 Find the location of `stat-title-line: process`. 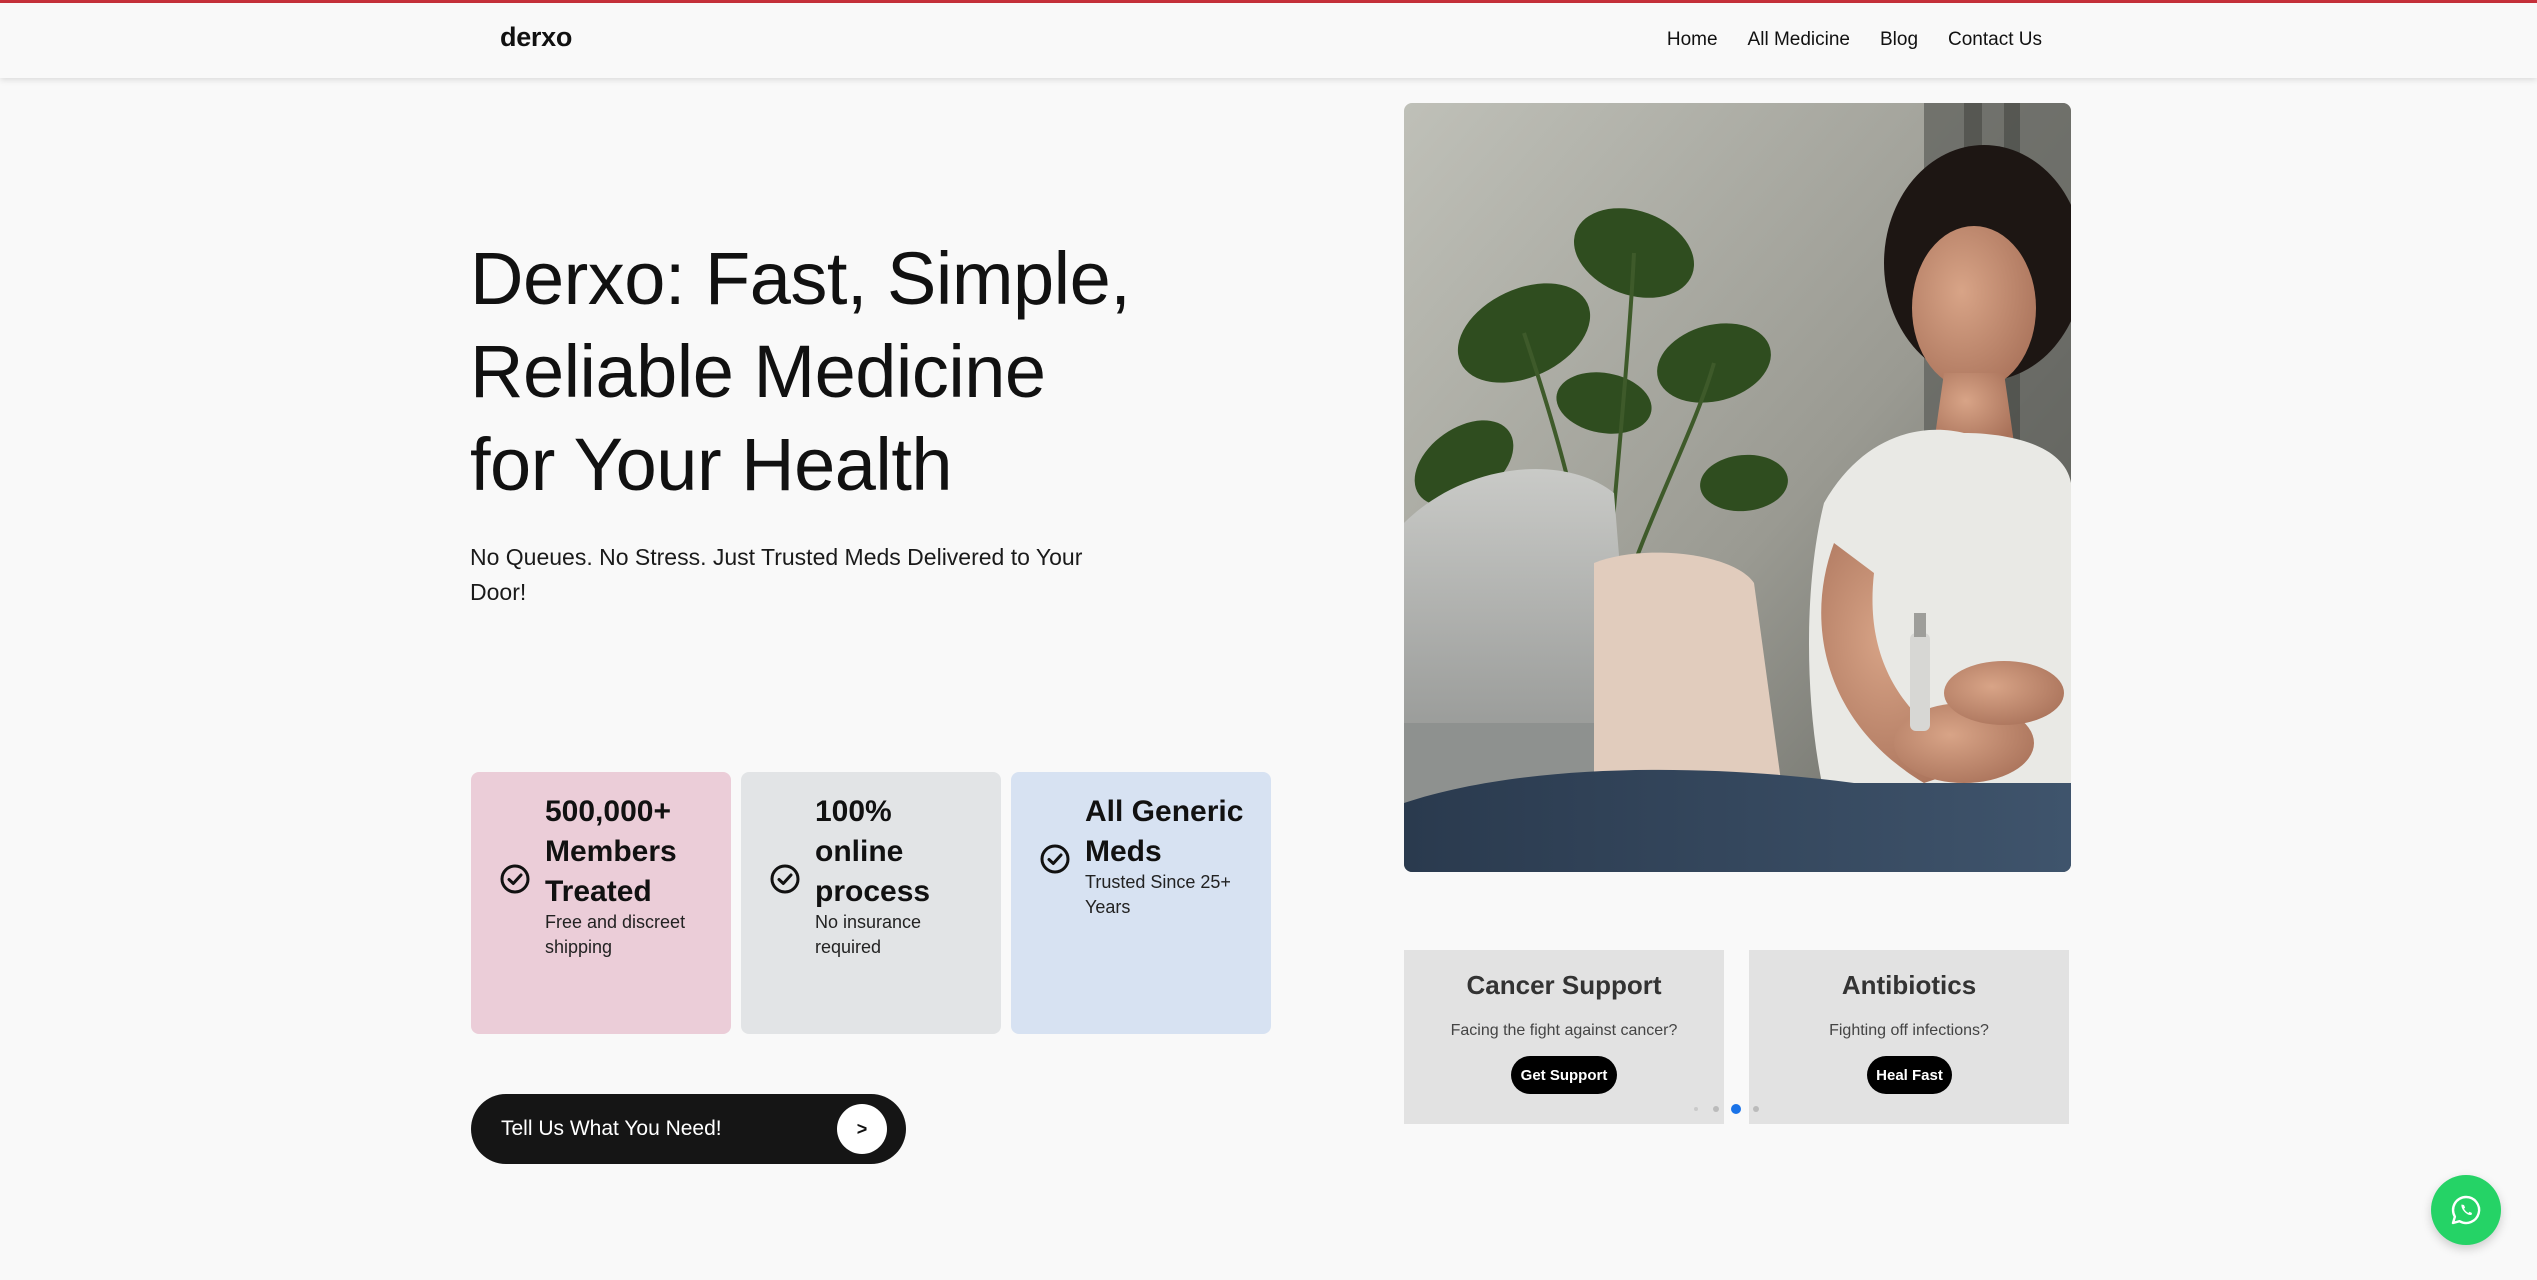

stat-title-line: process is located at coordinates (873, 891).